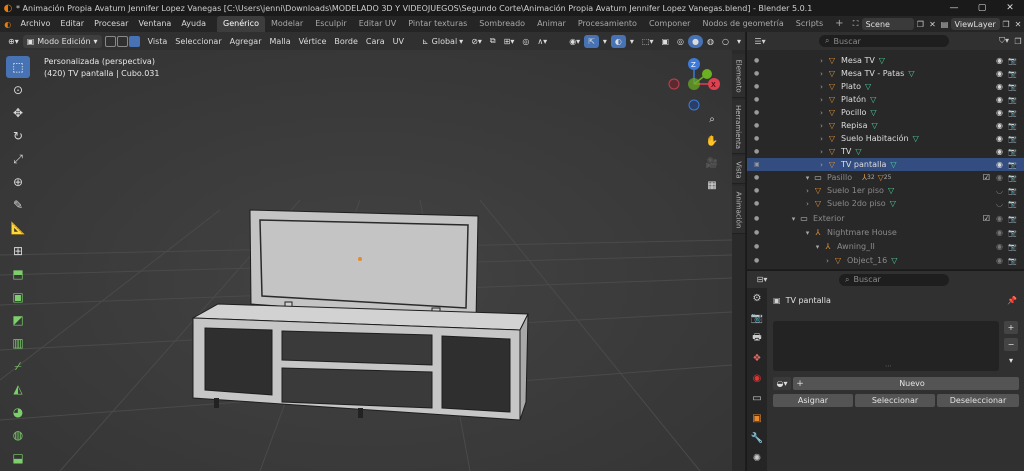 The image size is (1024, 471). What do you see at coordinates (782, 383) in the screenshot?
I see `browse-material-button: ◒▾` at bounding box center [782, 383].